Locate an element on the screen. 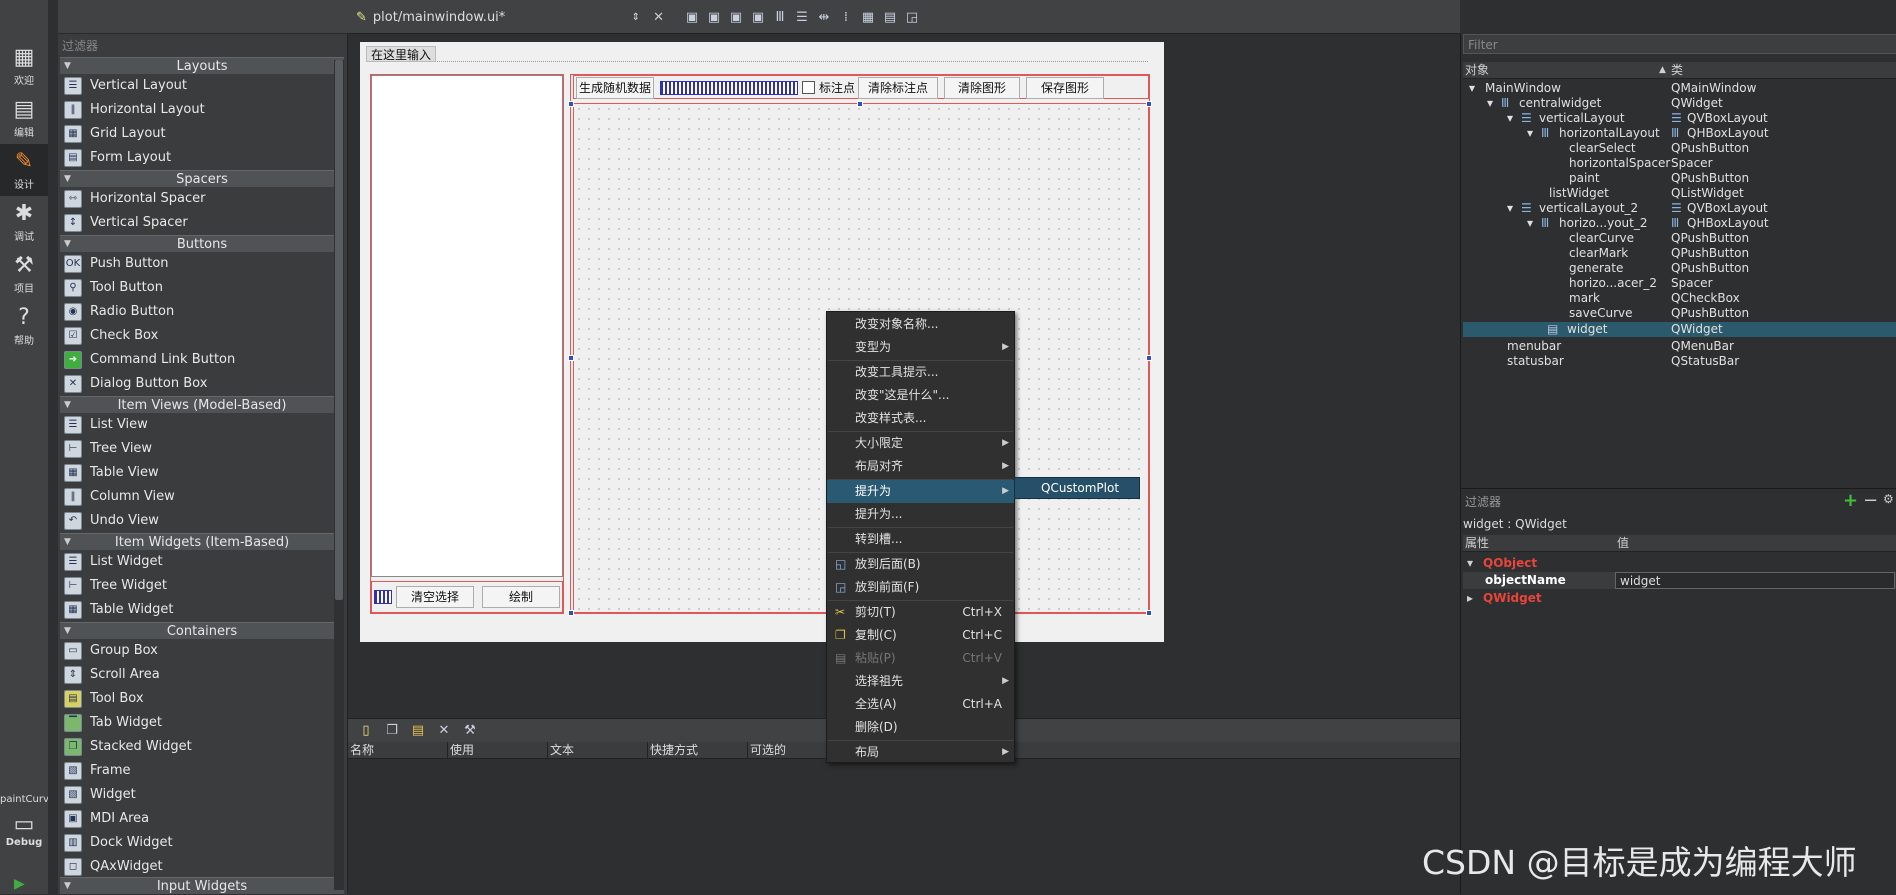  close-icon: ✕ is located at coordinates (658, 18).